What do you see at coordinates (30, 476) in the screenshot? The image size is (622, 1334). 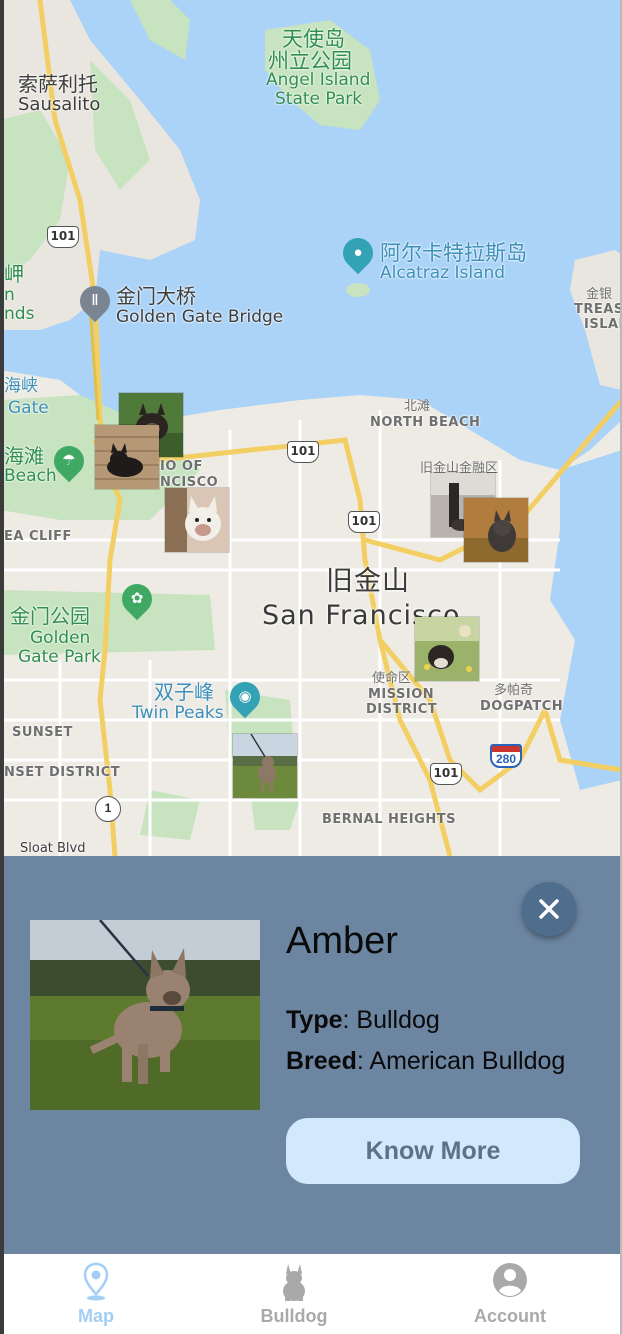 I see `beach-label-en: Beach` at bounding box center [30, 476].